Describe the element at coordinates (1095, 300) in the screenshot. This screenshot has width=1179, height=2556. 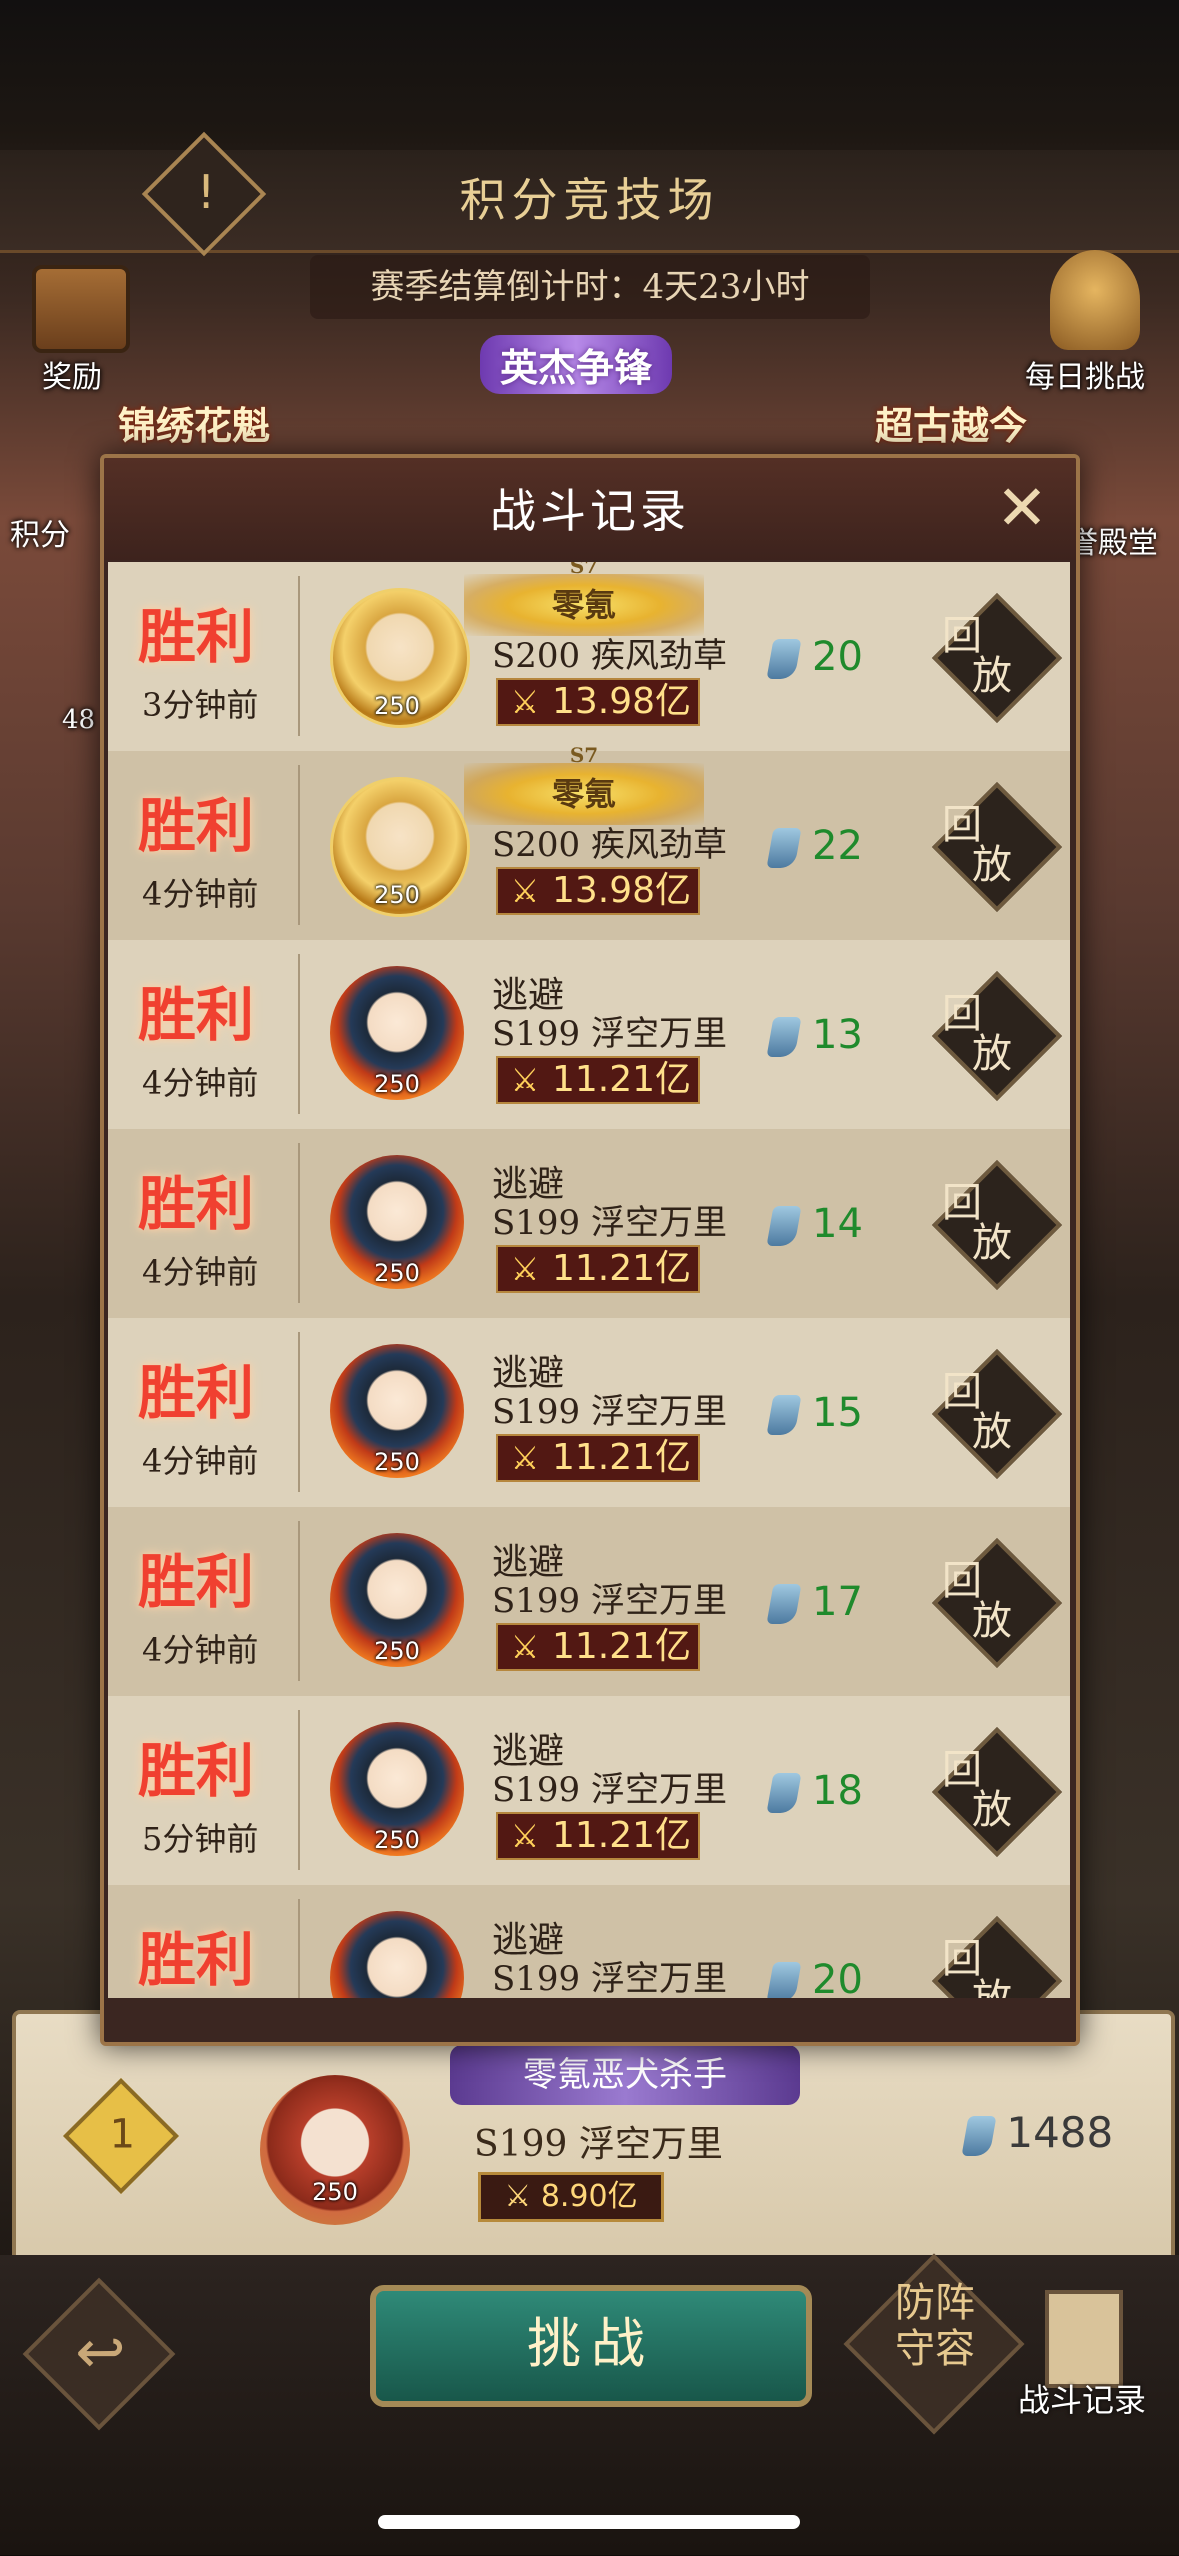
I see `daily-challenge-icon` at that location.